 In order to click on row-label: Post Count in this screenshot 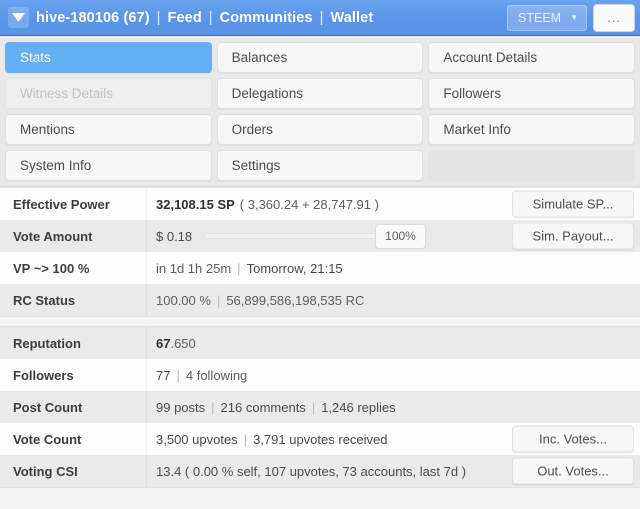, I will do `click(73, 407)`.